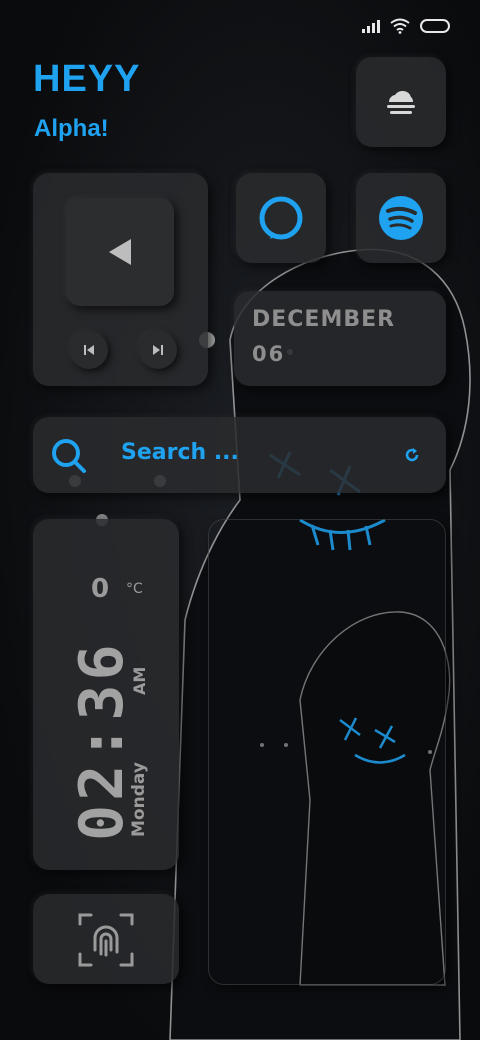 This screenshot has height=1040, width=480. I want to click on refresh-icon, so click(412, 455).